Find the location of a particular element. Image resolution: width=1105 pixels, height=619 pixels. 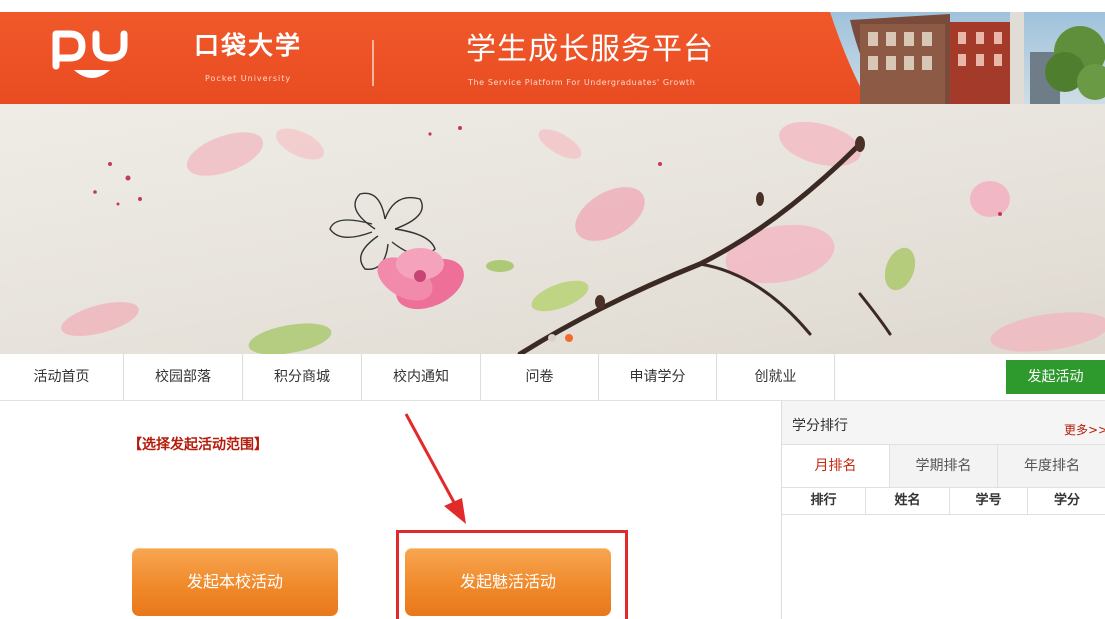

platform-title: 学生成长服务平台 is located at coordinates (590, 49).